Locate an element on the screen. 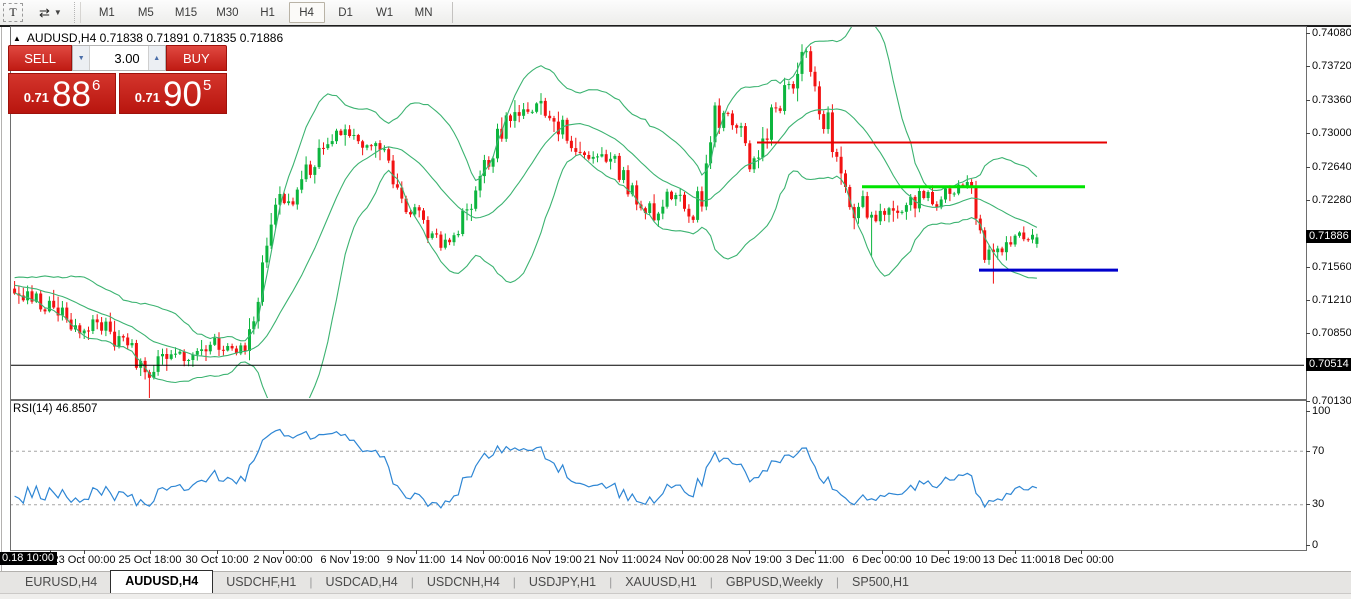  price-axis-label: 0.72280 is located at coordinates (1331, 200).